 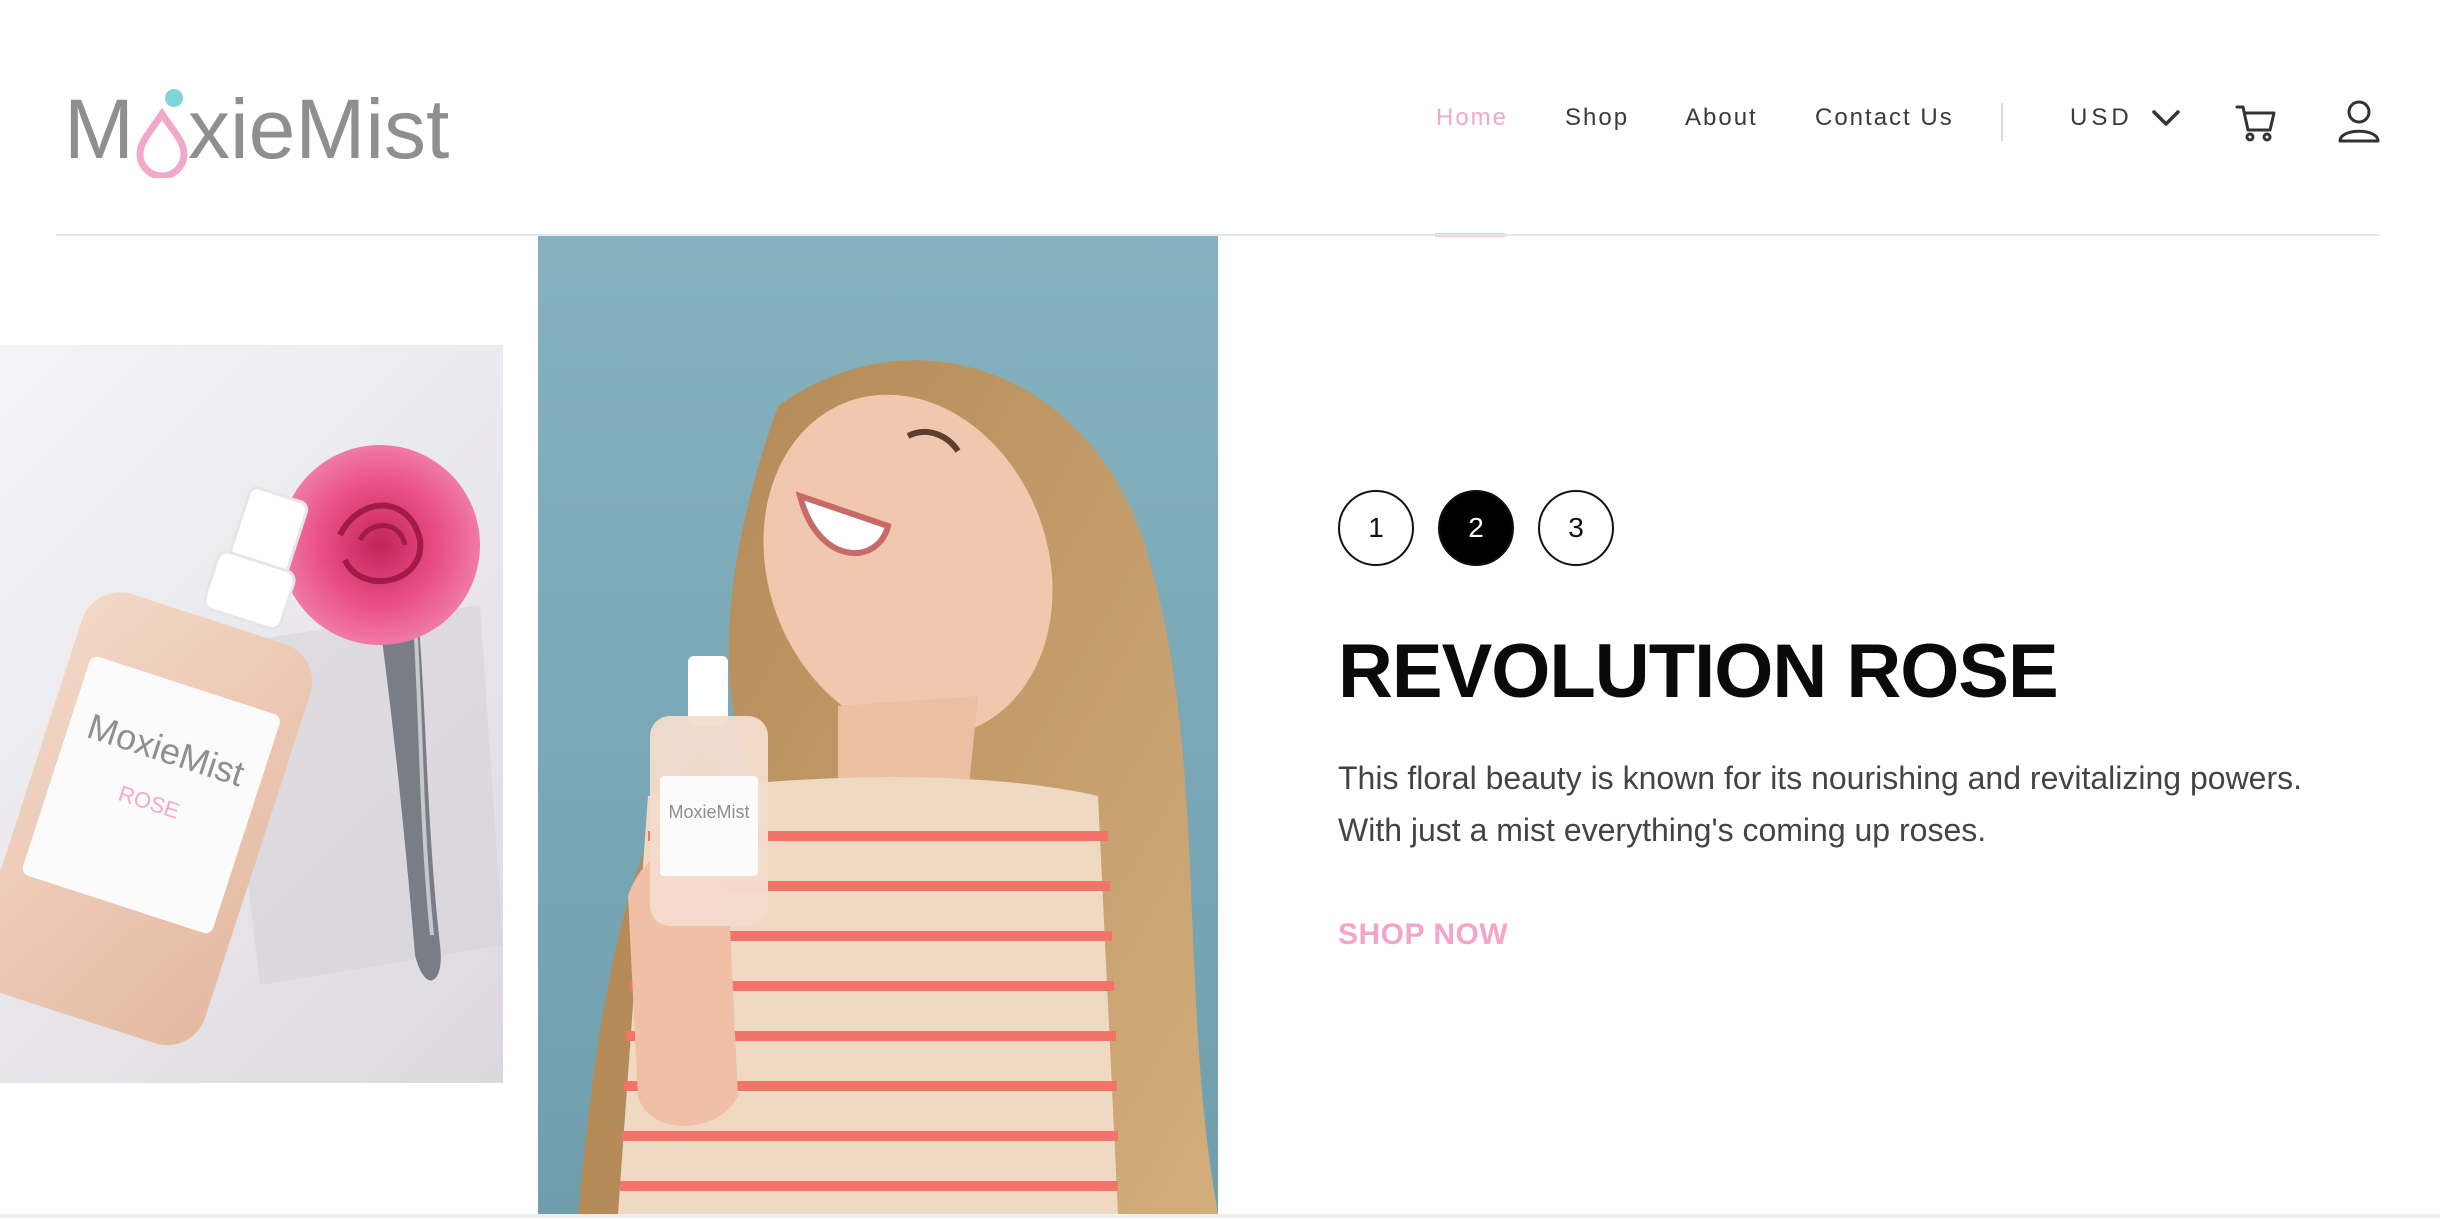 What do you see at coordinates (1476, 528) in the screenshot?
I see `slide-dot-2: 2` at bounding box center [1476, 528].